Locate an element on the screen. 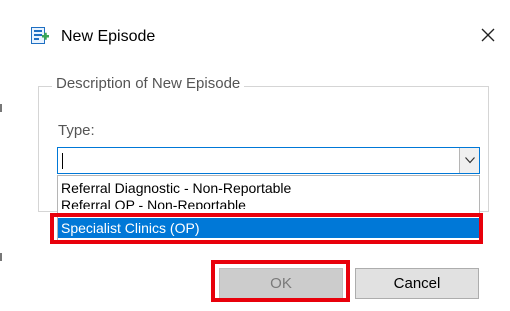 This screenshot has height=311, width=510. type-combobox is located at coordinates (268, 160).